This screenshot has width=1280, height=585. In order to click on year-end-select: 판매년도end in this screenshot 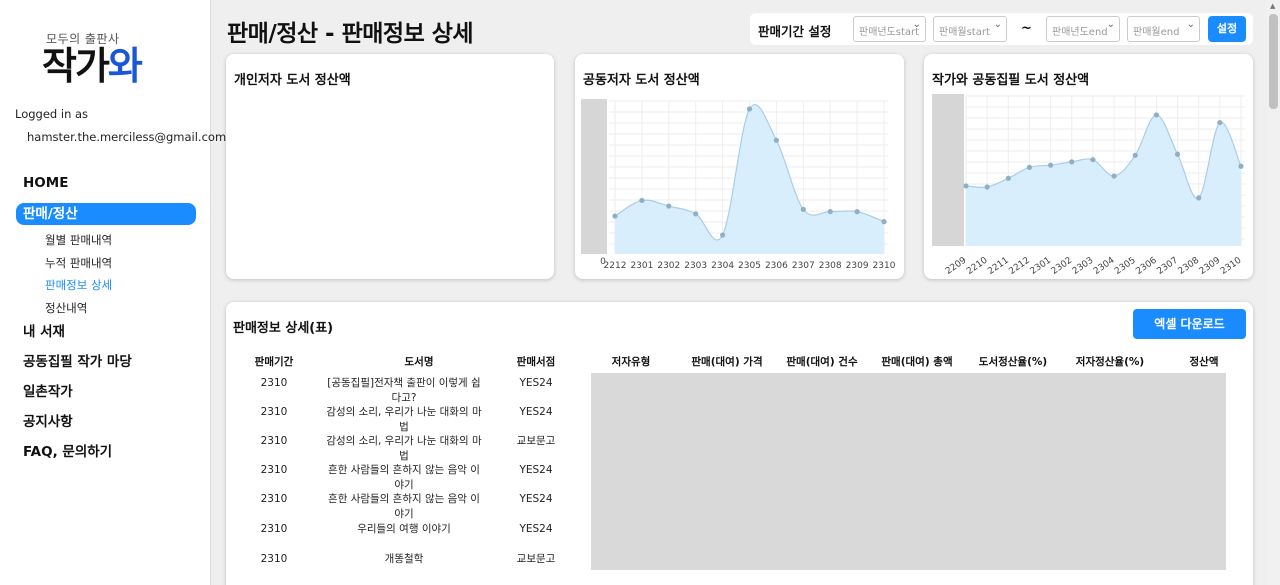, I will do `click(1083, 29)`.